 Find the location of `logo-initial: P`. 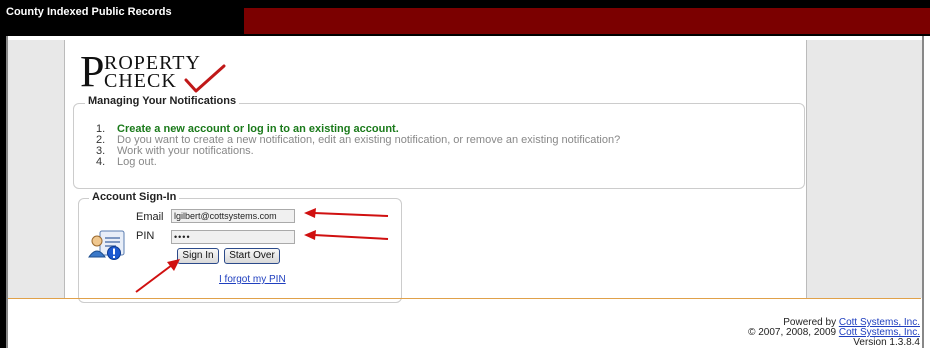

logo-initial: P is located at coordinates (92, 71).